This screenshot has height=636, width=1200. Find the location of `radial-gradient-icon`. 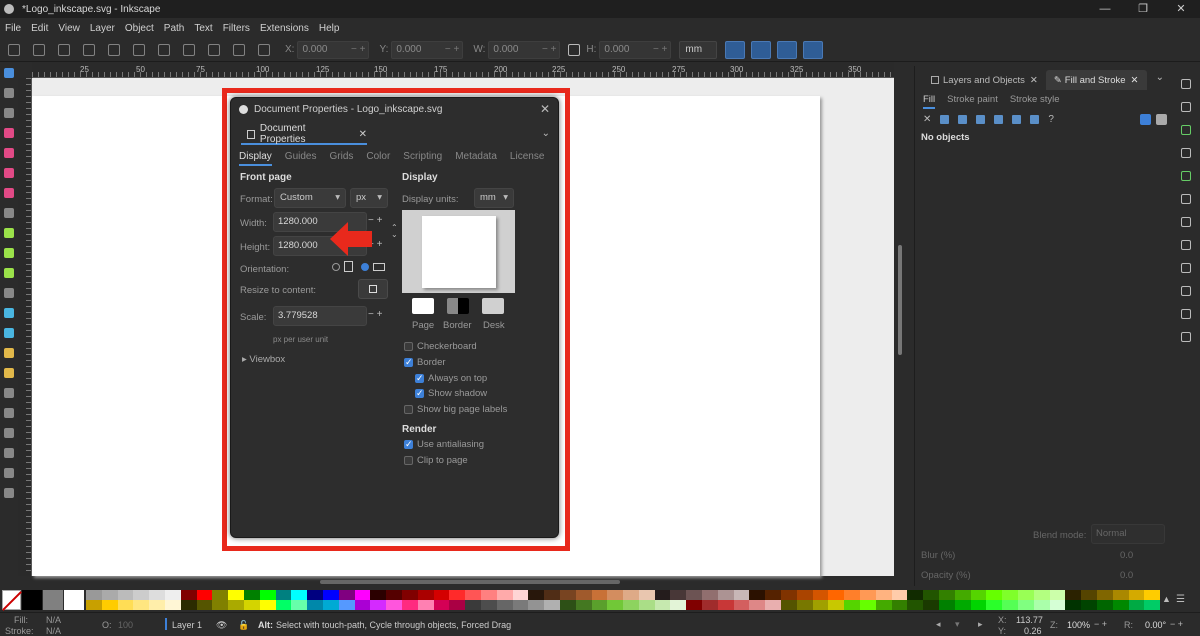

radial-gradient-icon is located at coordinates (981, 119).